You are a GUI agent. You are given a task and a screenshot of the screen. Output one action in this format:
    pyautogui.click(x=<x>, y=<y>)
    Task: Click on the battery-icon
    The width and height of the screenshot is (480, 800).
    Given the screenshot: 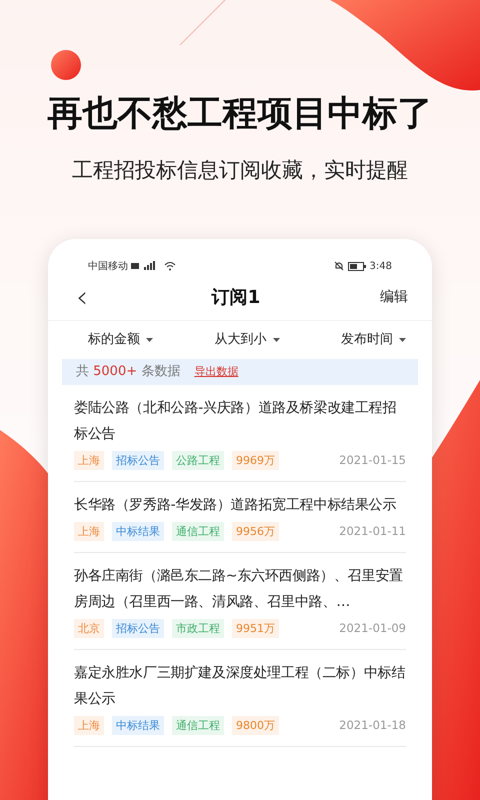 What is the action you would take?
    pyautogui.click(x=357, y=266)
    